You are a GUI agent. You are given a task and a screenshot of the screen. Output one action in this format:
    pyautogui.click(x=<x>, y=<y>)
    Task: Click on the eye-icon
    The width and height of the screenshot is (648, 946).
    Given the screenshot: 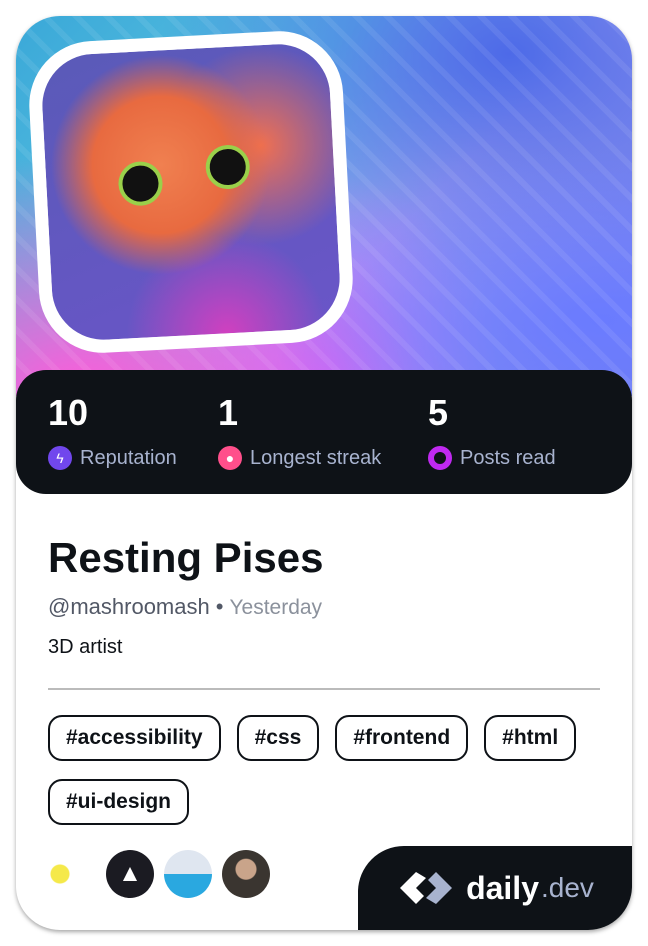 What is the action you would take?
    pyautogui.click(x=440, y=458)
    